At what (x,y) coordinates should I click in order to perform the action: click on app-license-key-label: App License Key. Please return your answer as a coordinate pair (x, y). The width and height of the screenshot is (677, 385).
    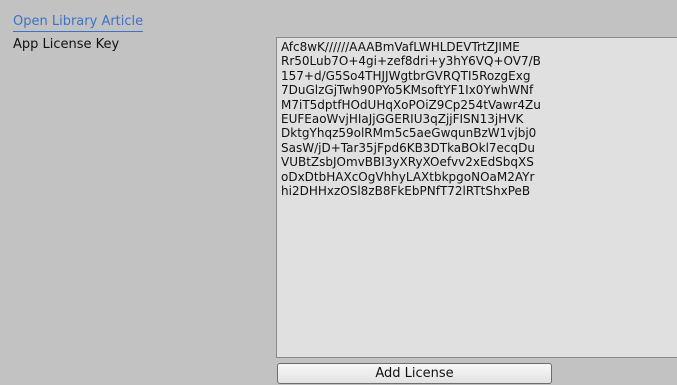
    Looking at the image, I should click on (66, 44).